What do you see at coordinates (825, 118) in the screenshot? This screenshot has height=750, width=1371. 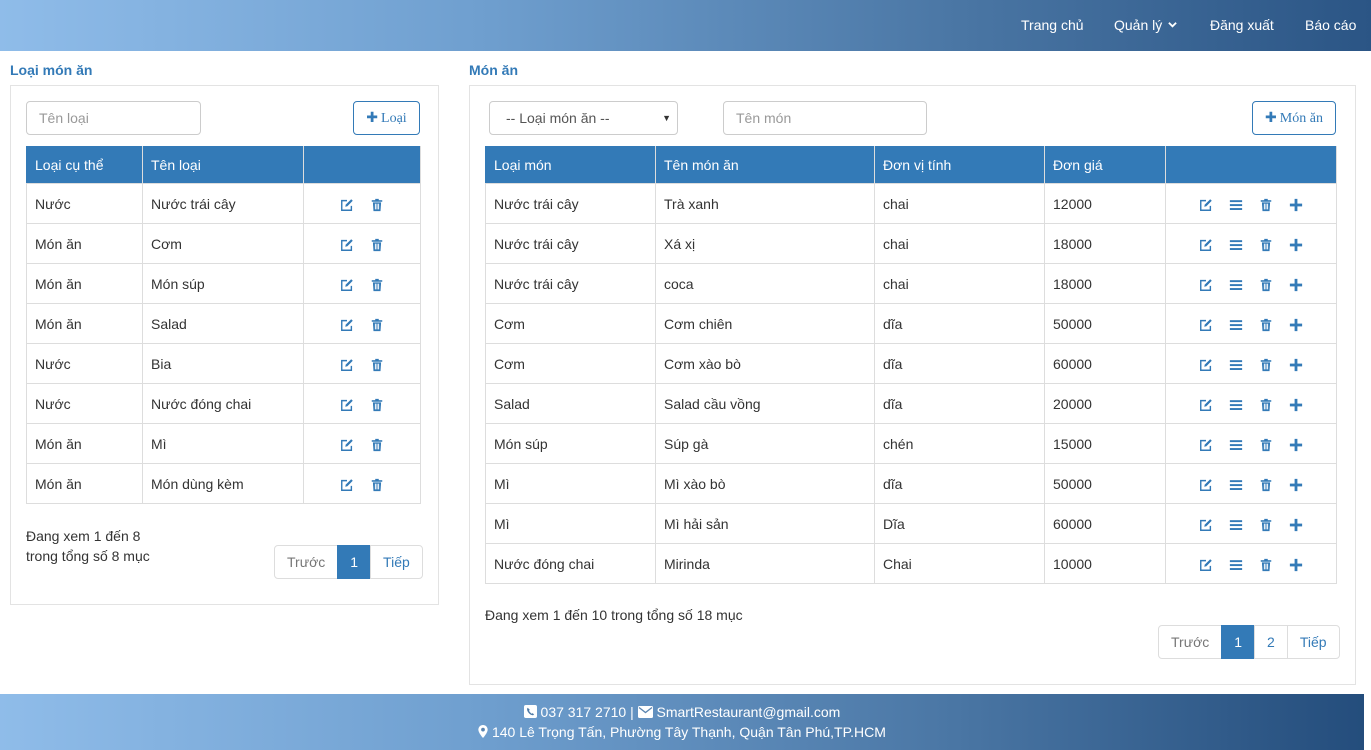 I see `dish-name-input` at bounding box center [825, 118].